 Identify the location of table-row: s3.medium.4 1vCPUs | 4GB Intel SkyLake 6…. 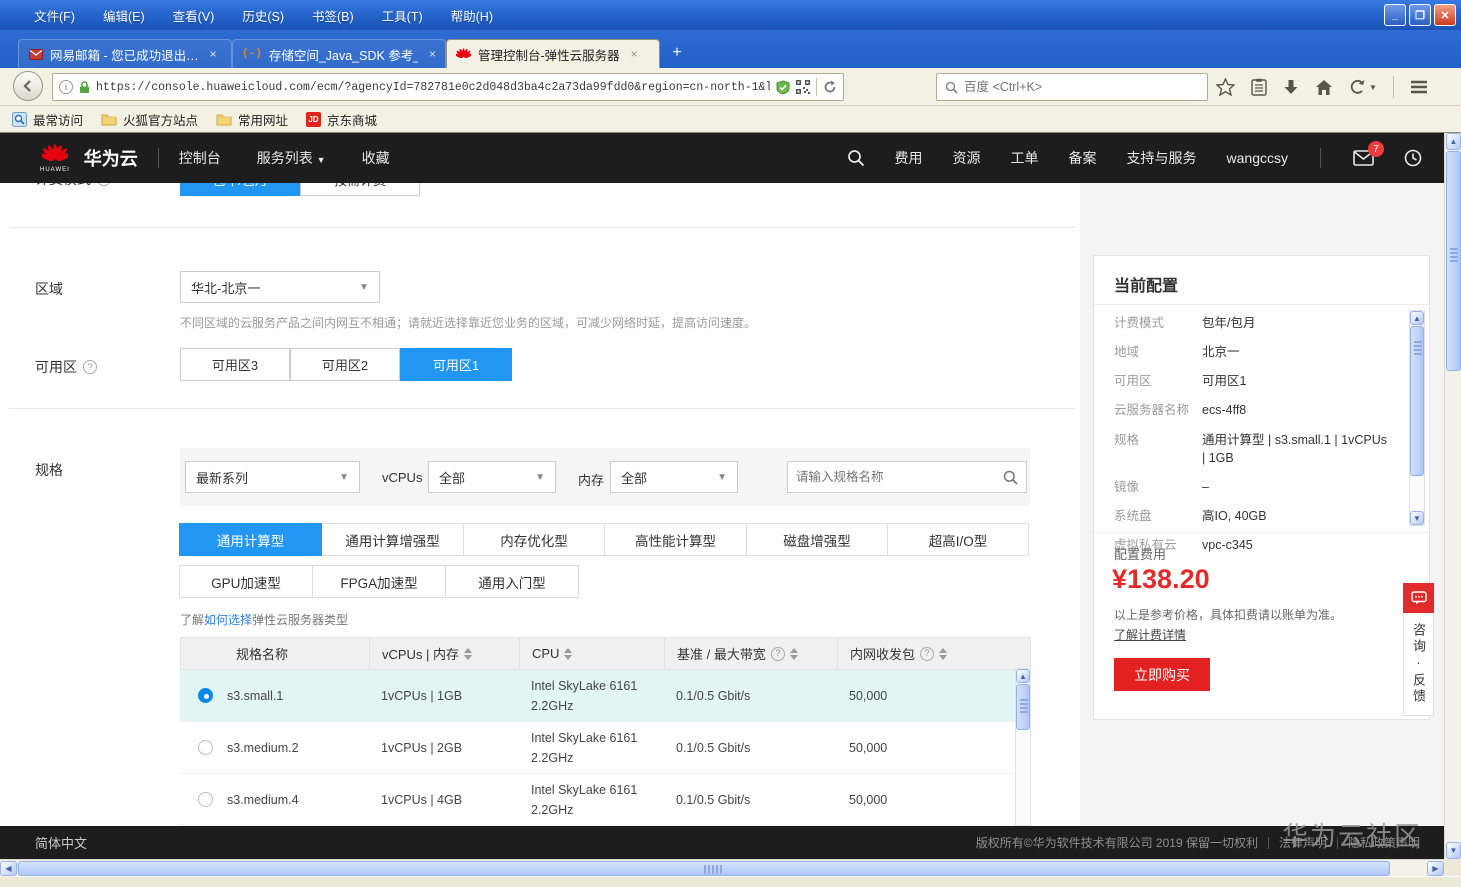
(605, 800).